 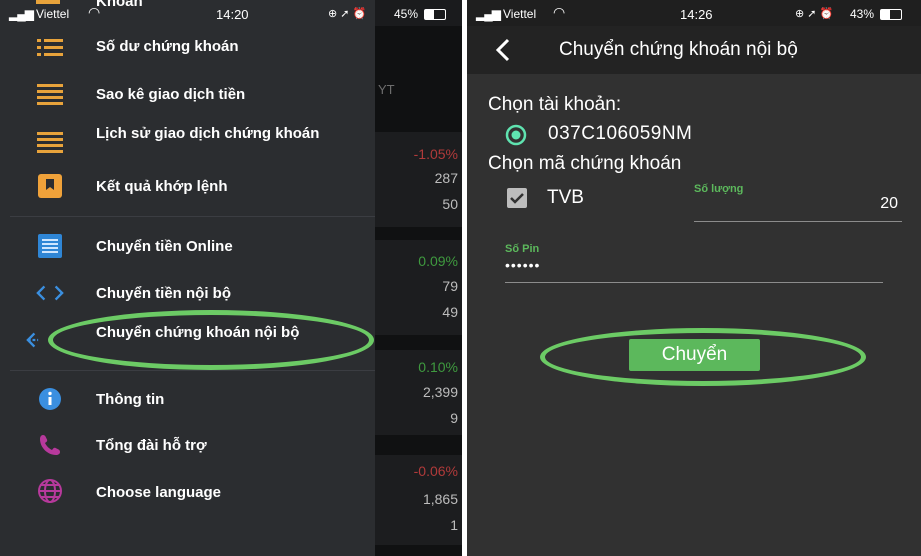 What do you see at coordinates (162, 186) in the screenshot?
I see `menu-item-label: Kết quả khớp lệnh` at bounding box center [162, 186].